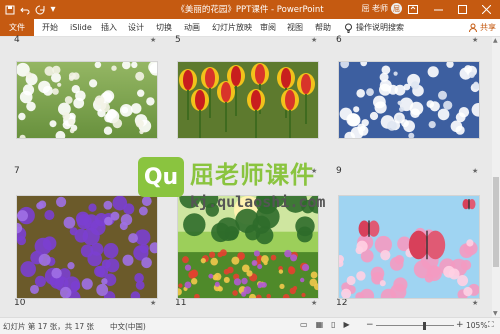  Describe the element at coordinates (192, 27) in the screenshot. I see `tab-6: 动画` at that location.